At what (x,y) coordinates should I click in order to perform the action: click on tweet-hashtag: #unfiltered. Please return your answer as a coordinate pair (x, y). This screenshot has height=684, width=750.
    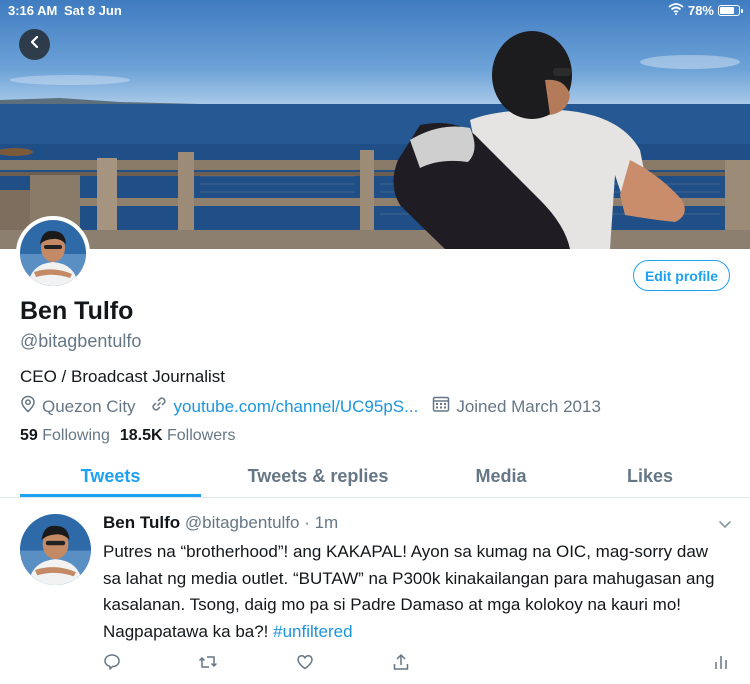
    Looking at the image, I should click on (312, 631).